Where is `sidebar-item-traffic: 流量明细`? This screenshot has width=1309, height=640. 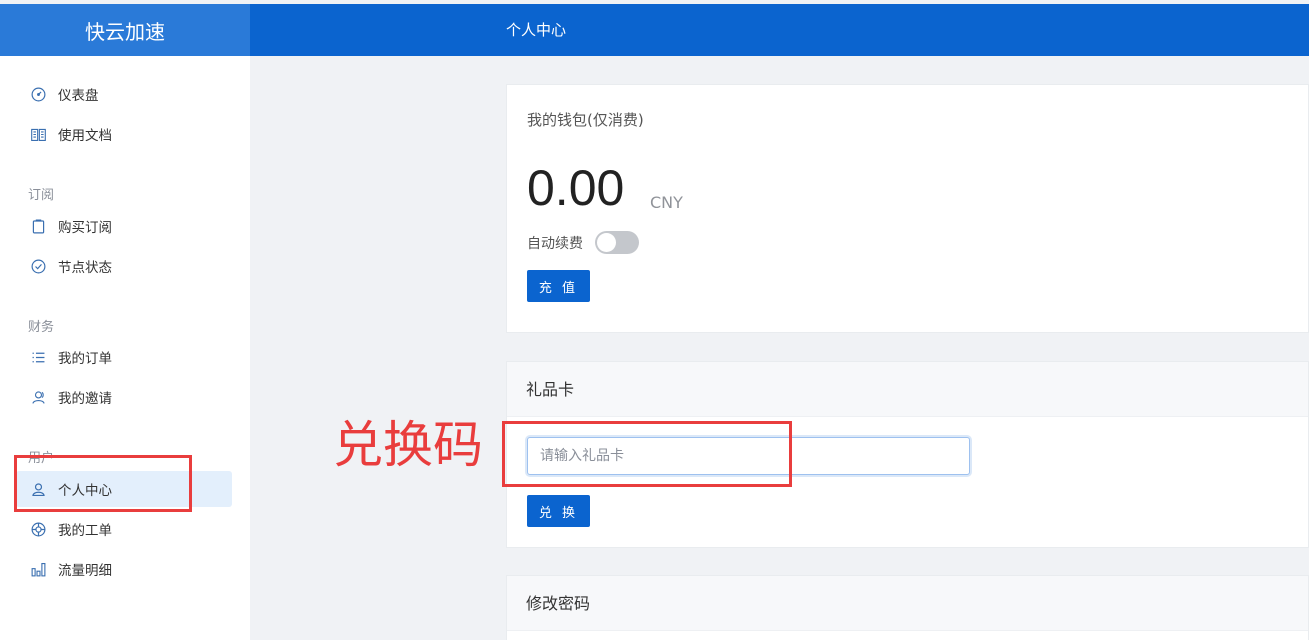 sidebar-item-traffic: 流量明细 is located at coordinates (124, 569).